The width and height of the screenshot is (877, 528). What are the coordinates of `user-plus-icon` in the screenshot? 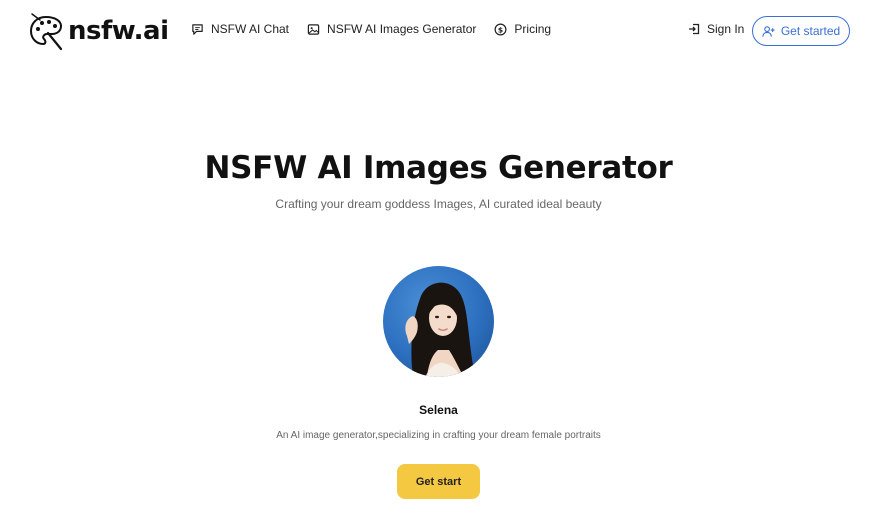 It's located at (768, 31).